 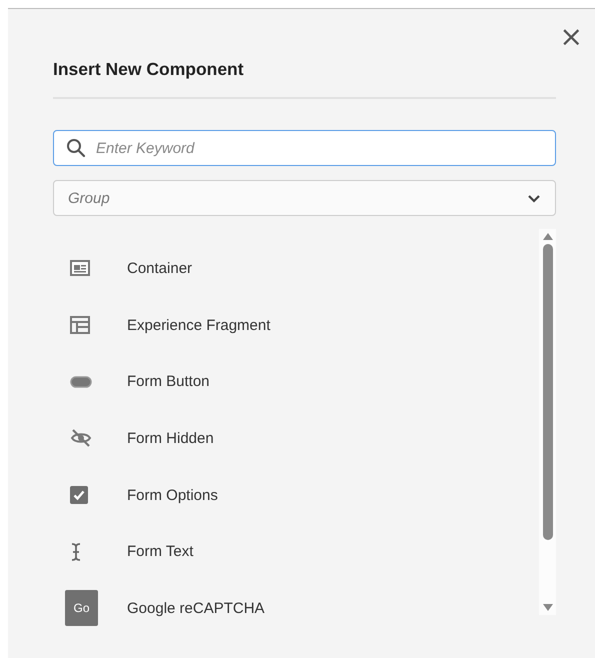 I want to click on scroll-down-icon, so click(x=548, y=608).